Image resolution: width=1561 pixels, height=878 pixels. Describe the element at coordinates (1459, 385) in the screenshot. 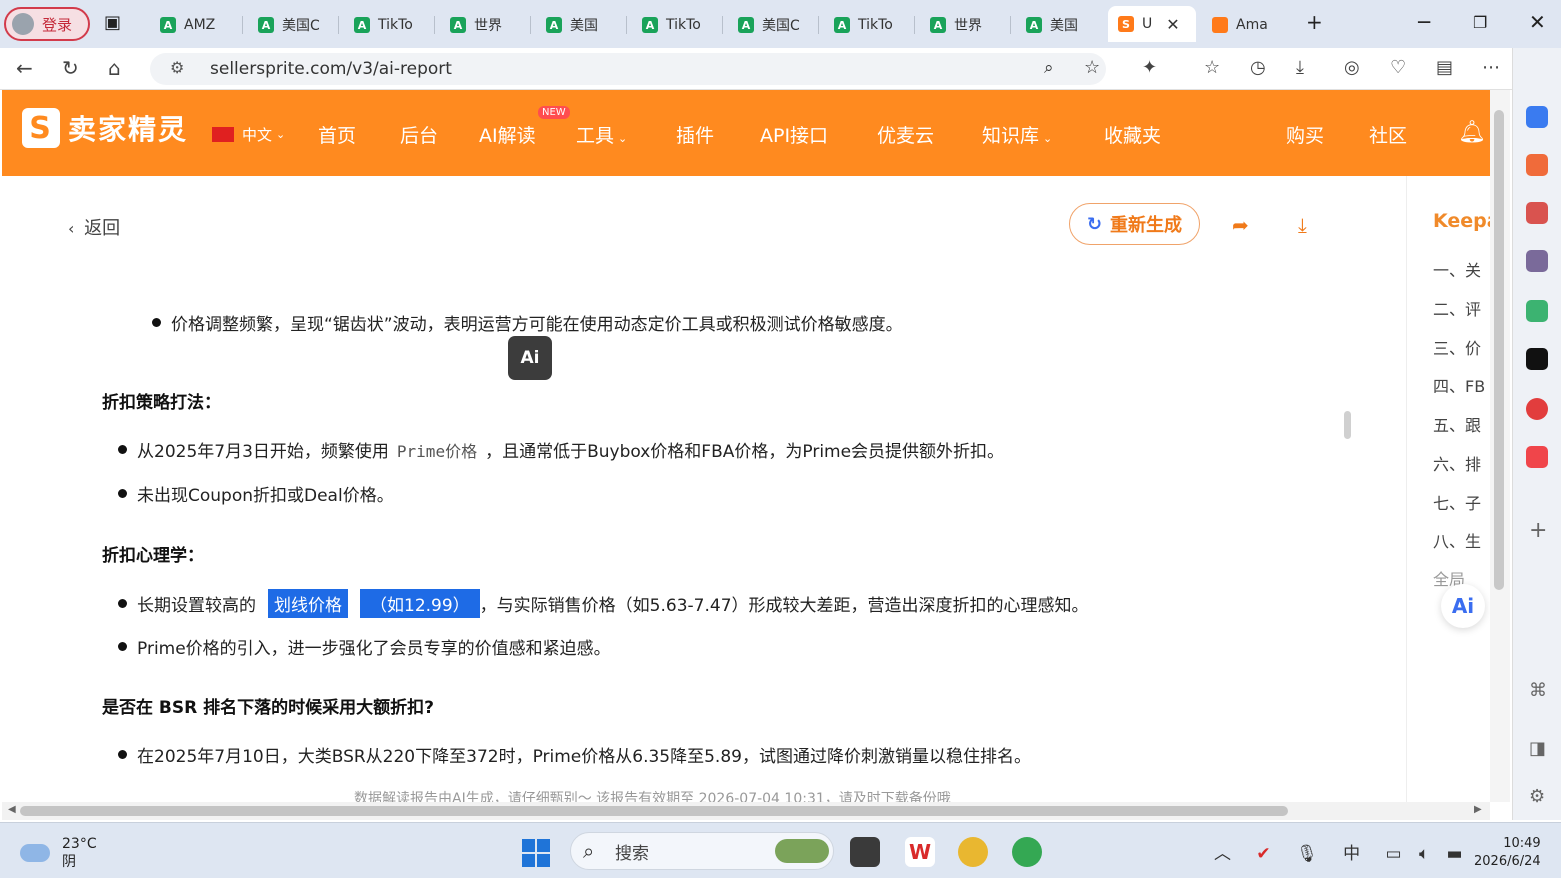

I see `toc-item: 四、FB` at that location.